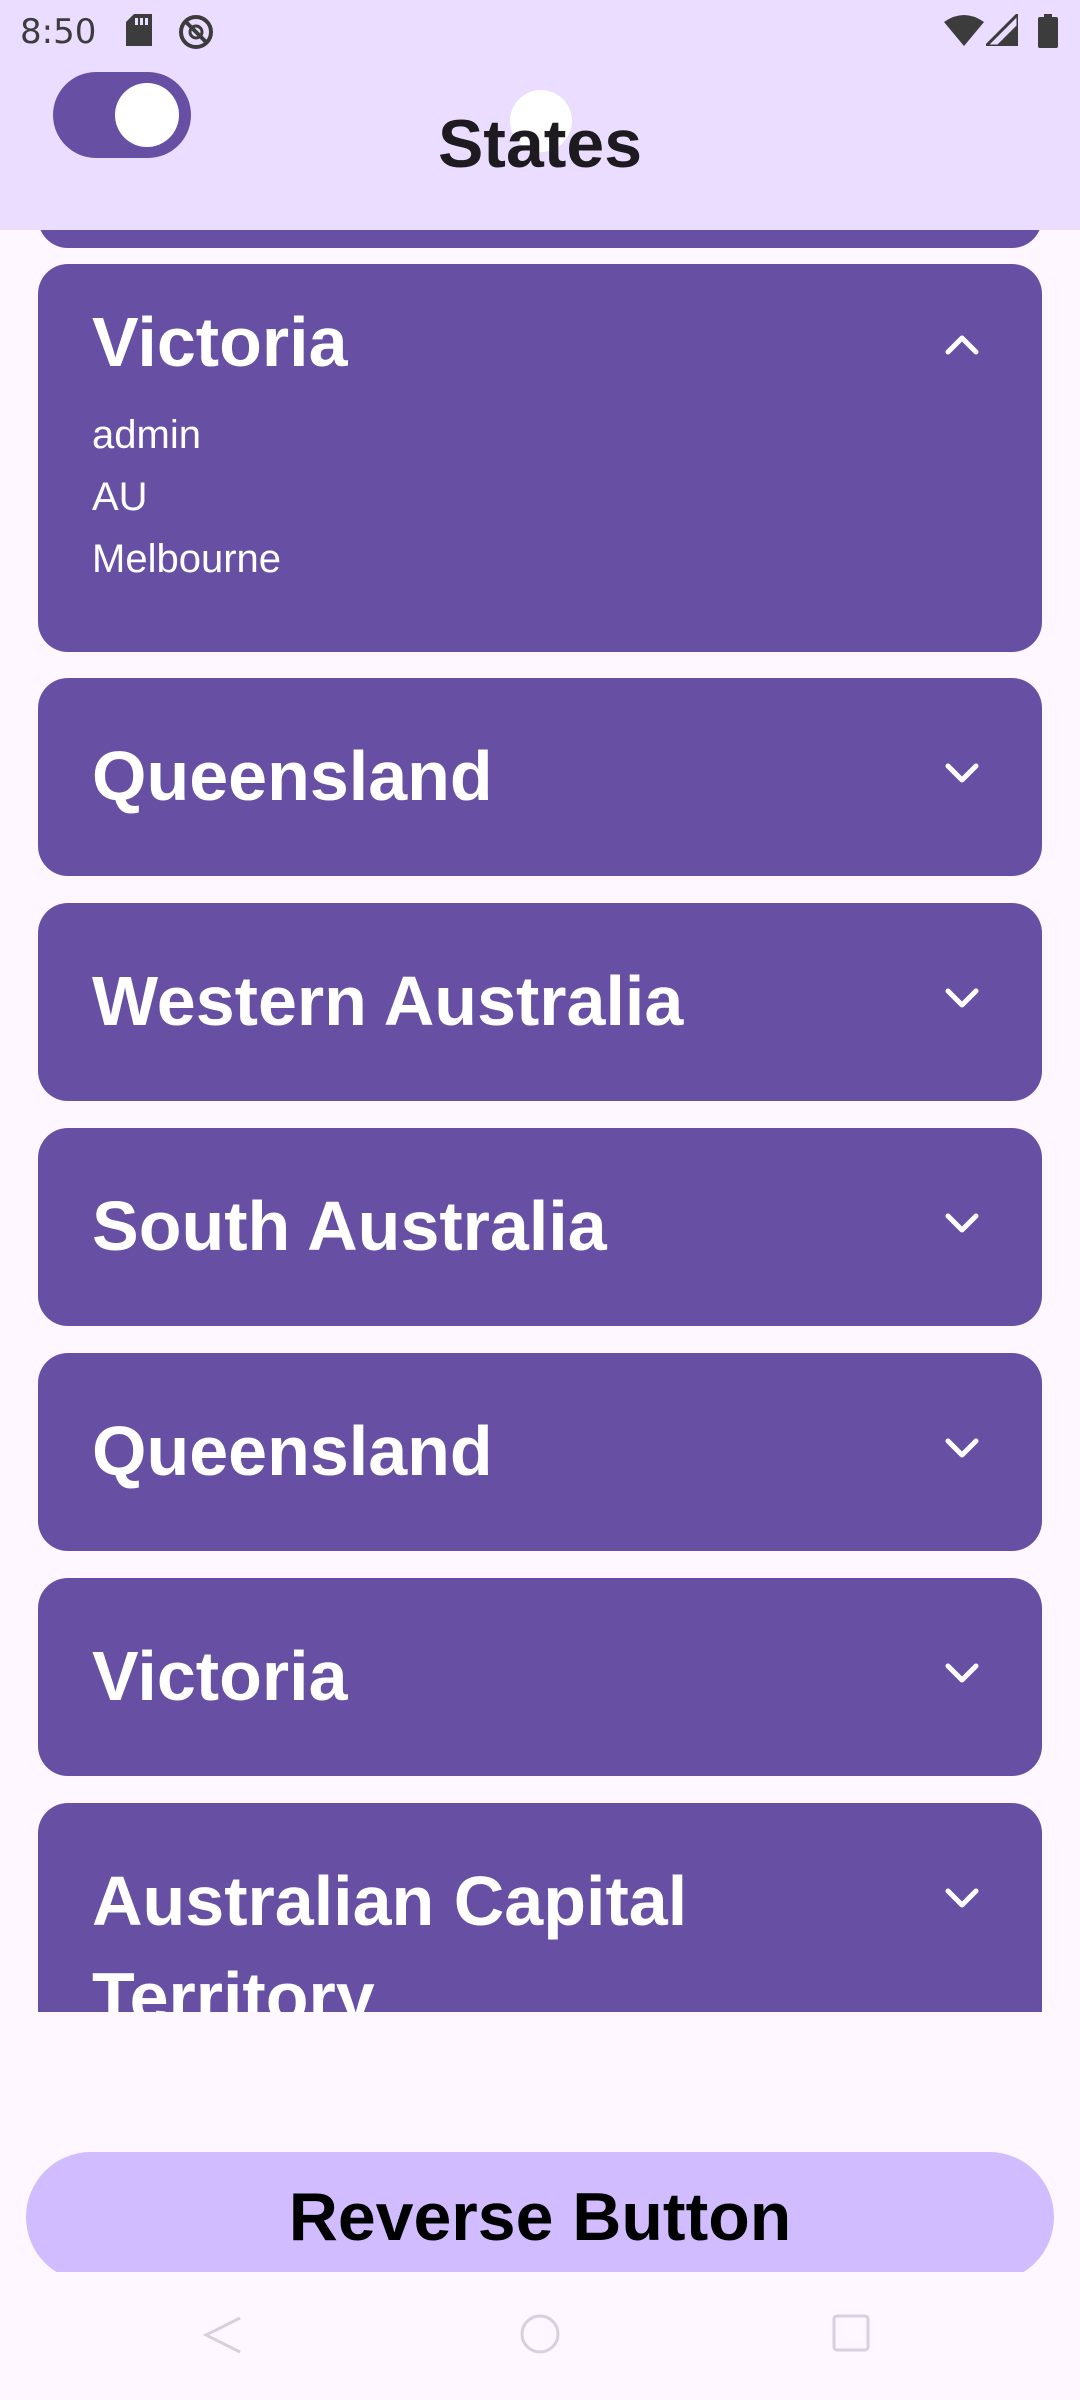  I want to click on state-card-south-australia: South Australia, so click(540, 1227).